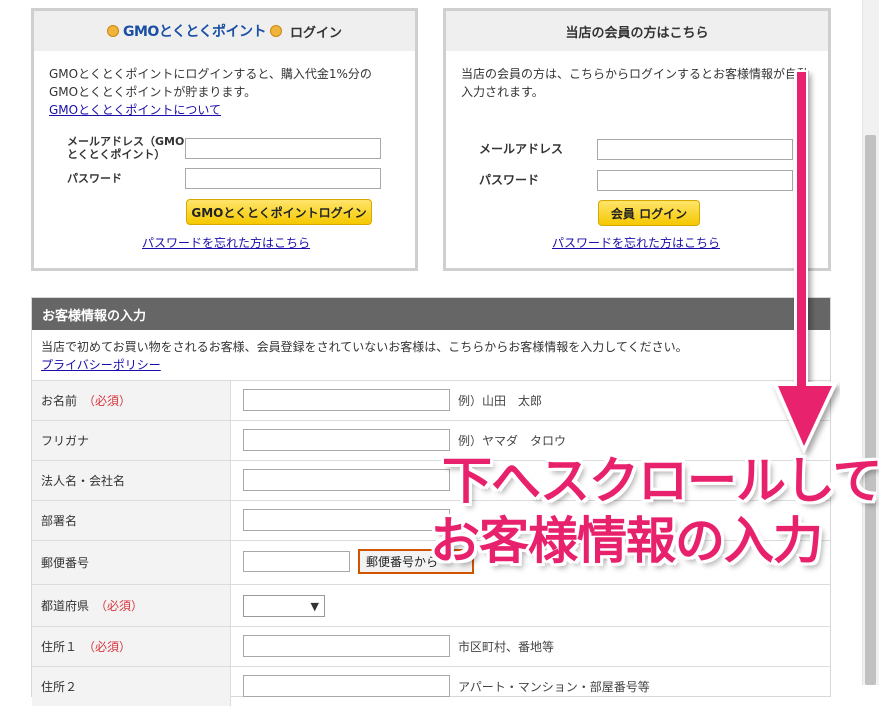  I want to click on form-row-address2: 住所２ アパート・マンション・部屋番号等, so click(431, 686).